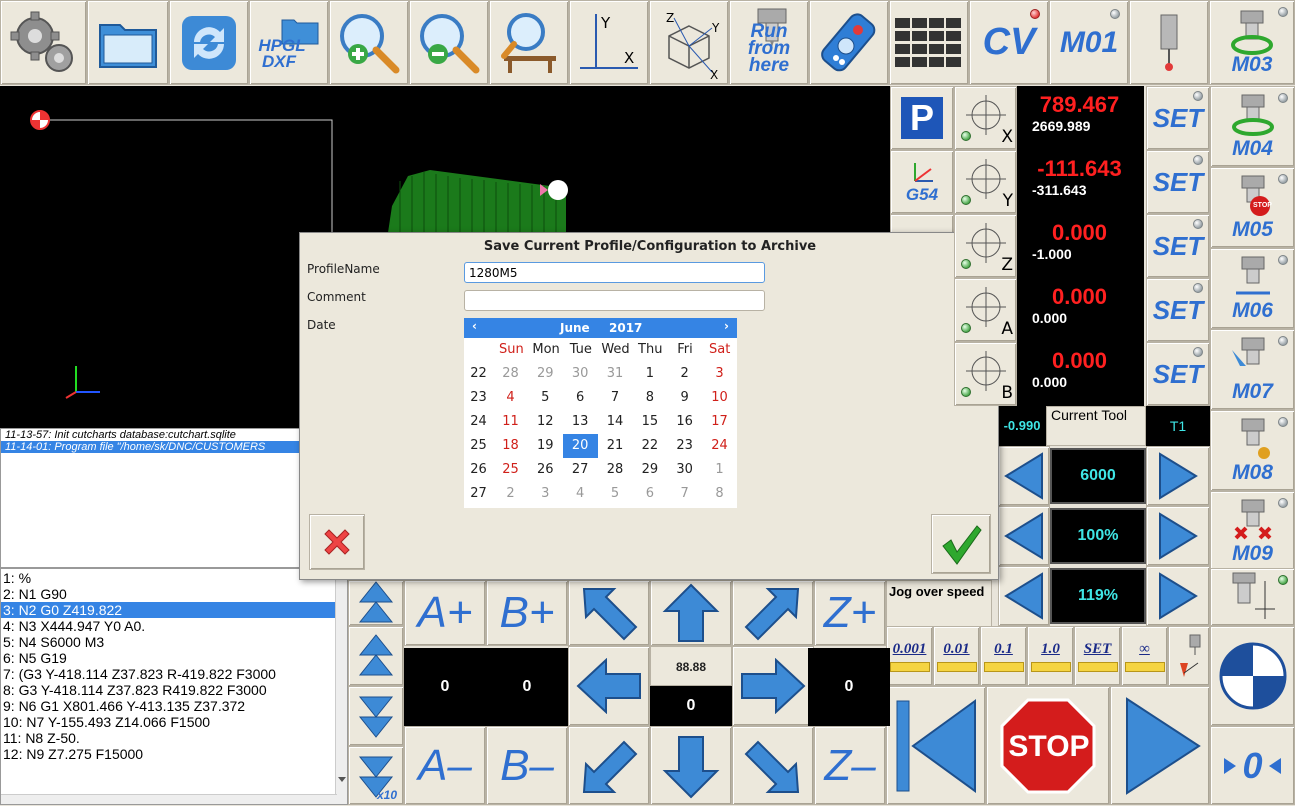  What do you see at coordinates (909, 656) in the screenshot?
I see `step-button: 0.001` at bounding box center [909, 656].